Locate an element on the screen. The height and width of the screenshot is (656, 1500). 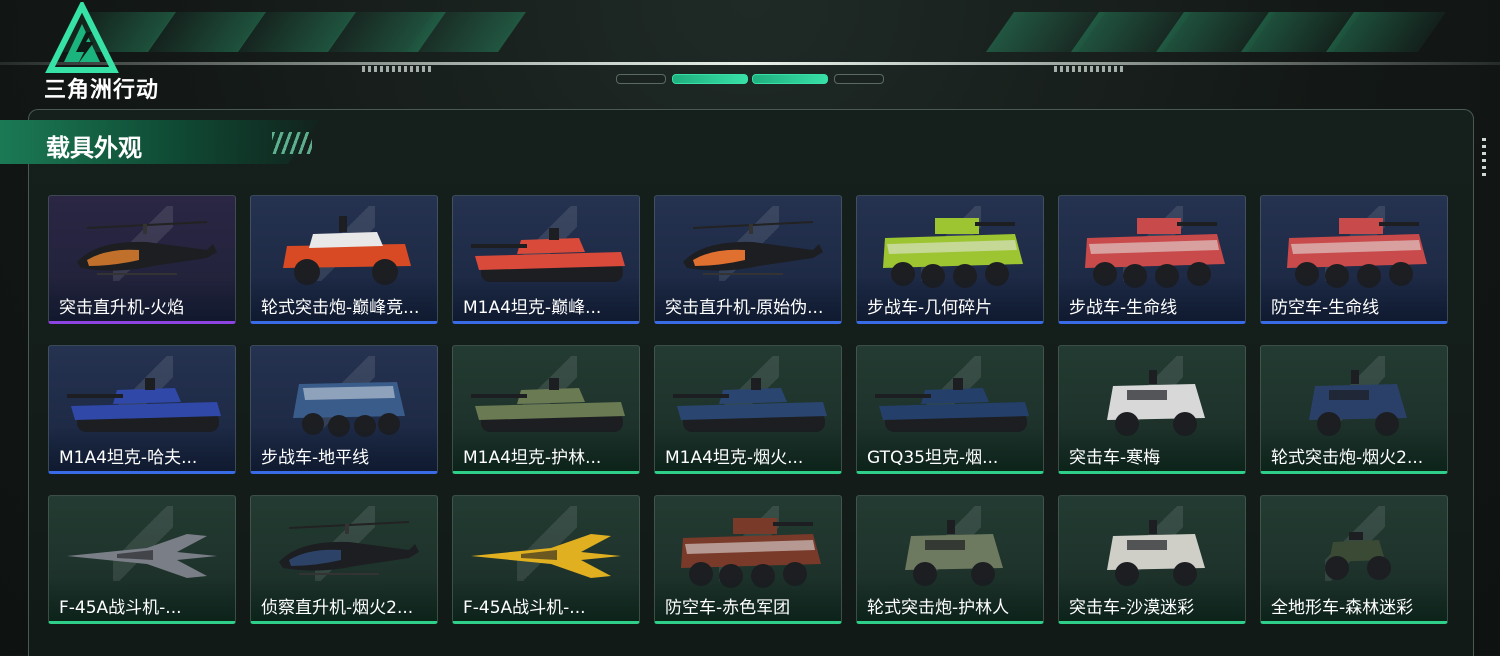
brand-logo-text: 三角洲行动 is located at coordinates (102, 90).